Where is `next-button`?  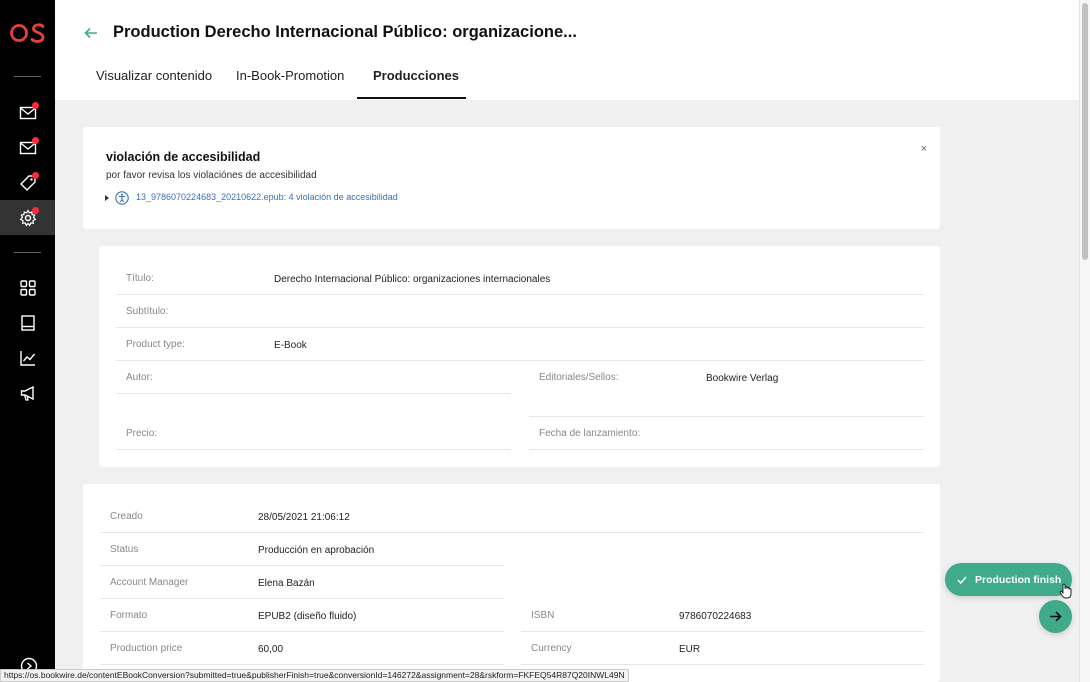 next-button is located at coordinates (1055, 616).